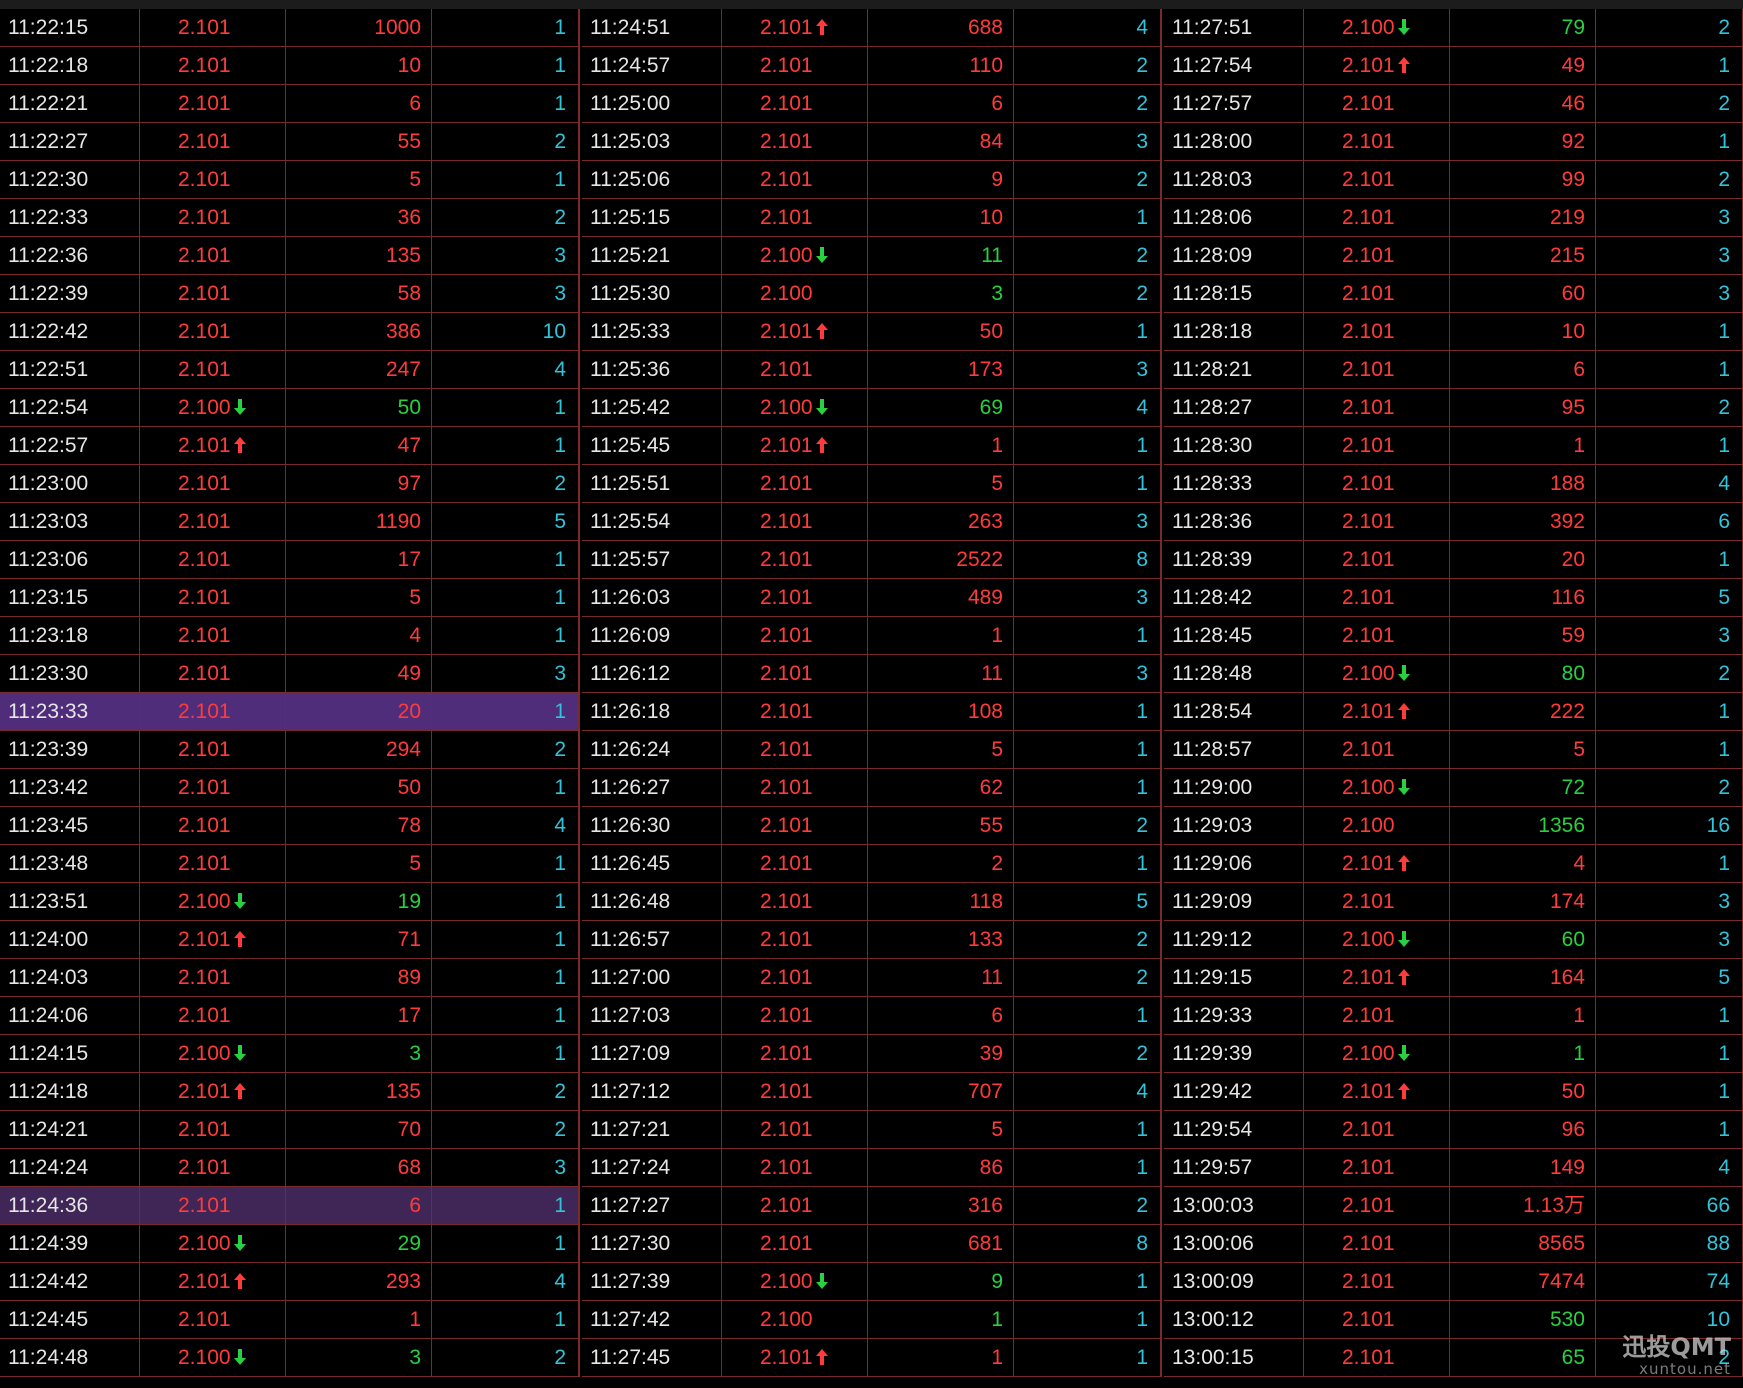 Image resolution: width=1743 pixels, height=1388 pixels. What do you see at coordinates (872, 598) in the screenshot?
I see `trade-row: 11:26:03 2.101 489 3` at bounding box center [872, 598].